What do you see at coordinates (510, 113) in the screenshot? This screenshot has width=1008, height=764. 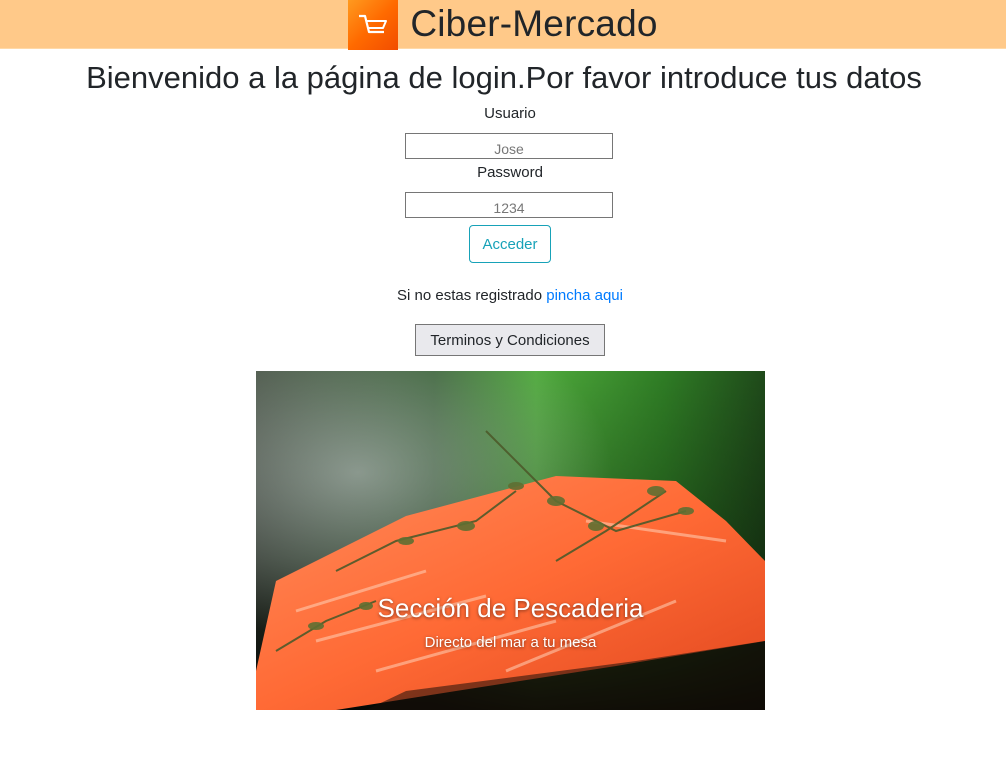 I see `usuario-label: Usuario` at bounding box center [510, 113].